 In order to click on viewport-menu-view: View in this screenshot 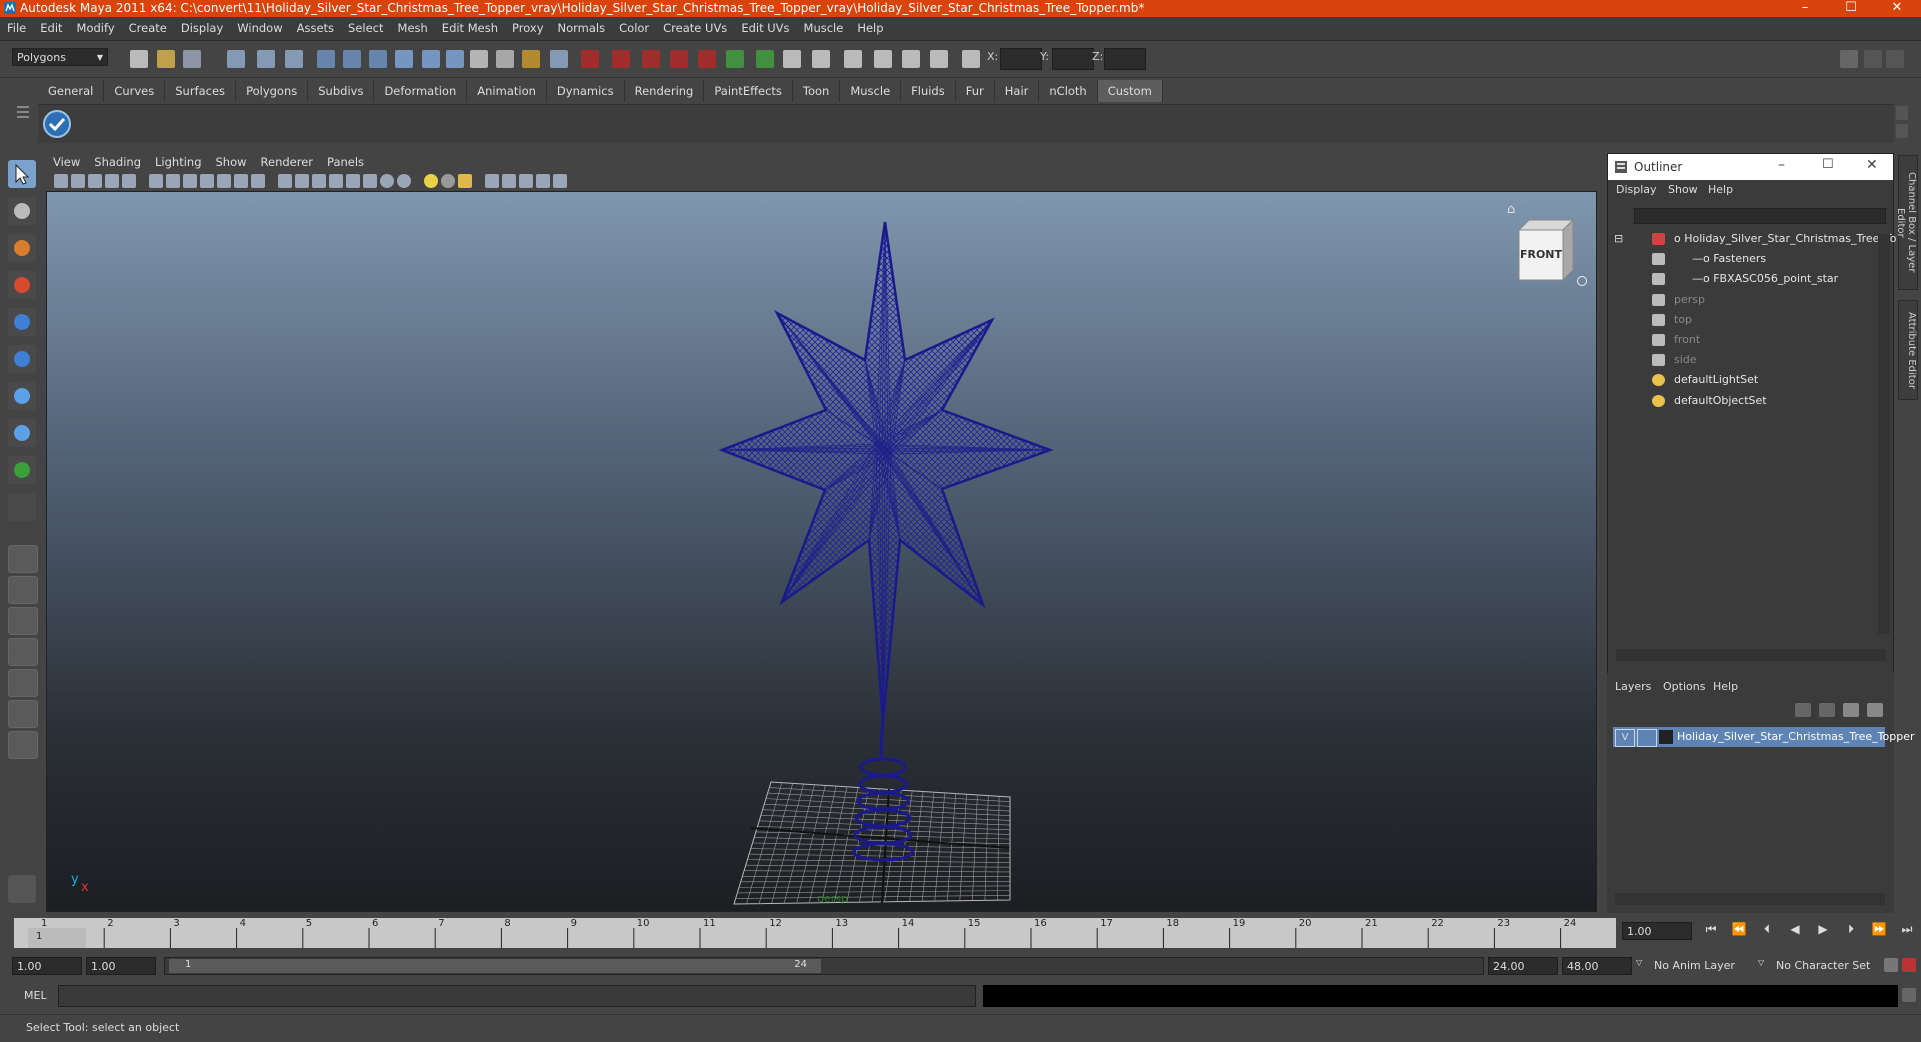, I will do `click(66, 162)`.